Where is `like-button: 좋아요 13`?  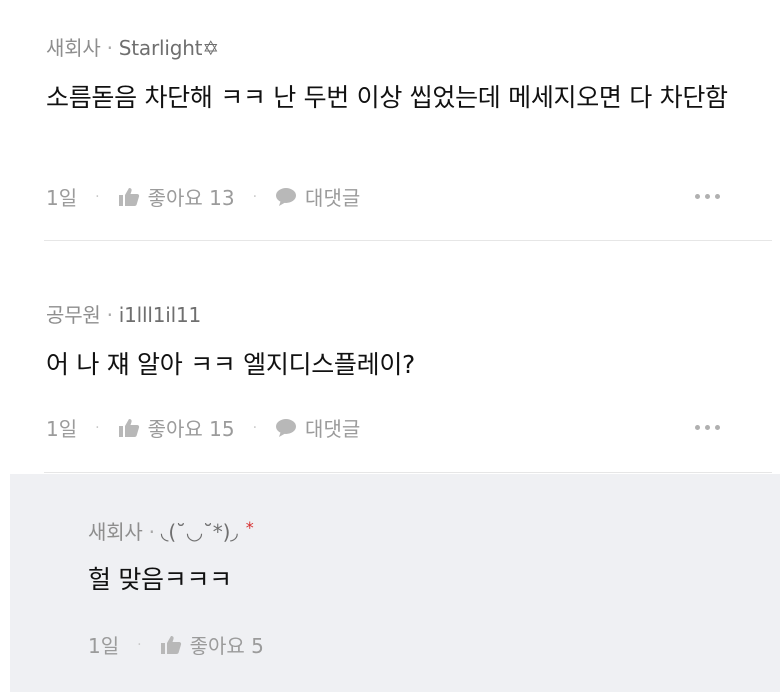 like-button: 좋아요 13 is located at coordinates (176, 196).